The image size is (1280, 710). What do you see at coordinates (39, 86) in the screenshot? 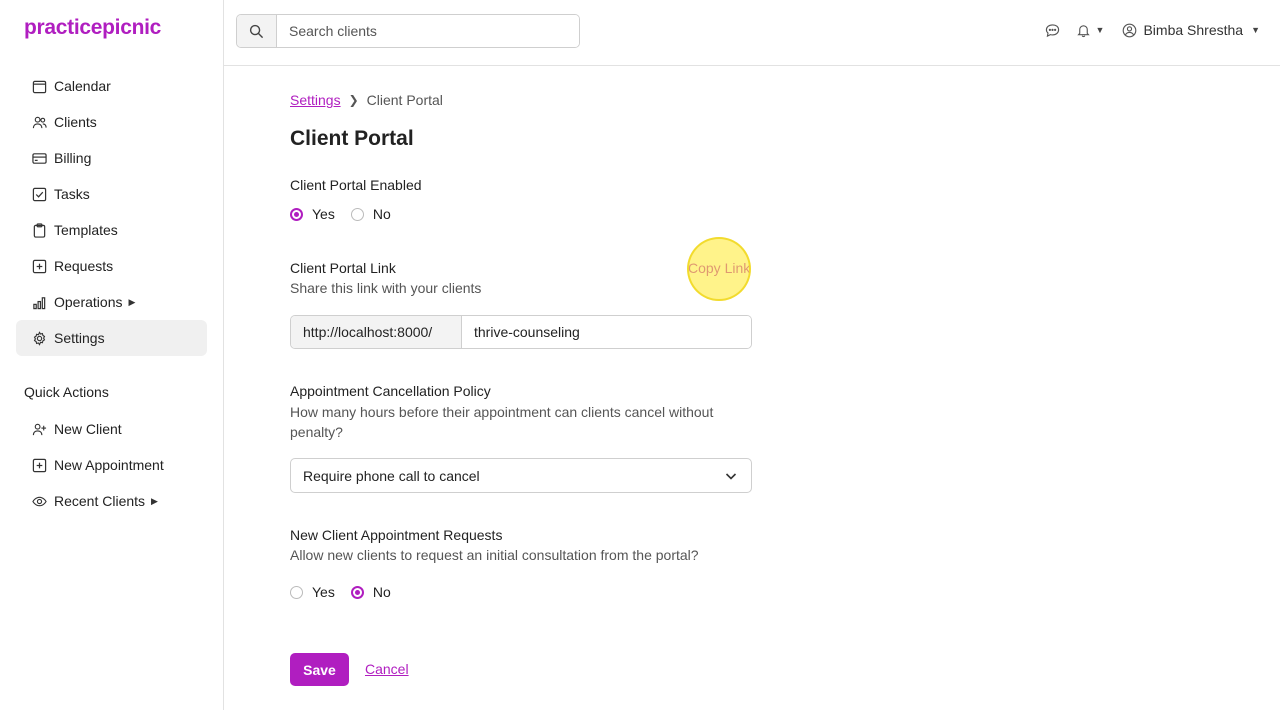
I see `calendar-icon` at bounding box center [39, 86].